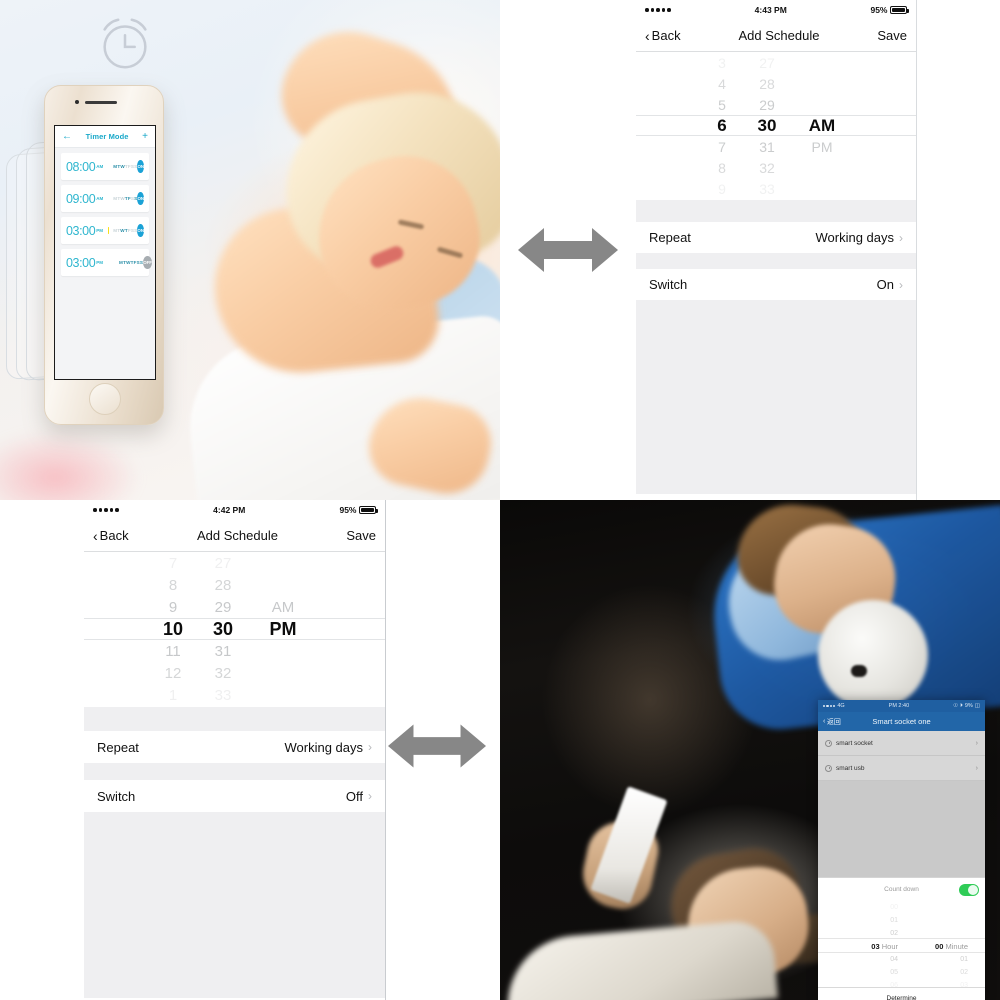 The image size is (1000, 1000). Describe the element at coordinates (901, 920) in the screenshot. I see `countdown-row: 01` at that location.